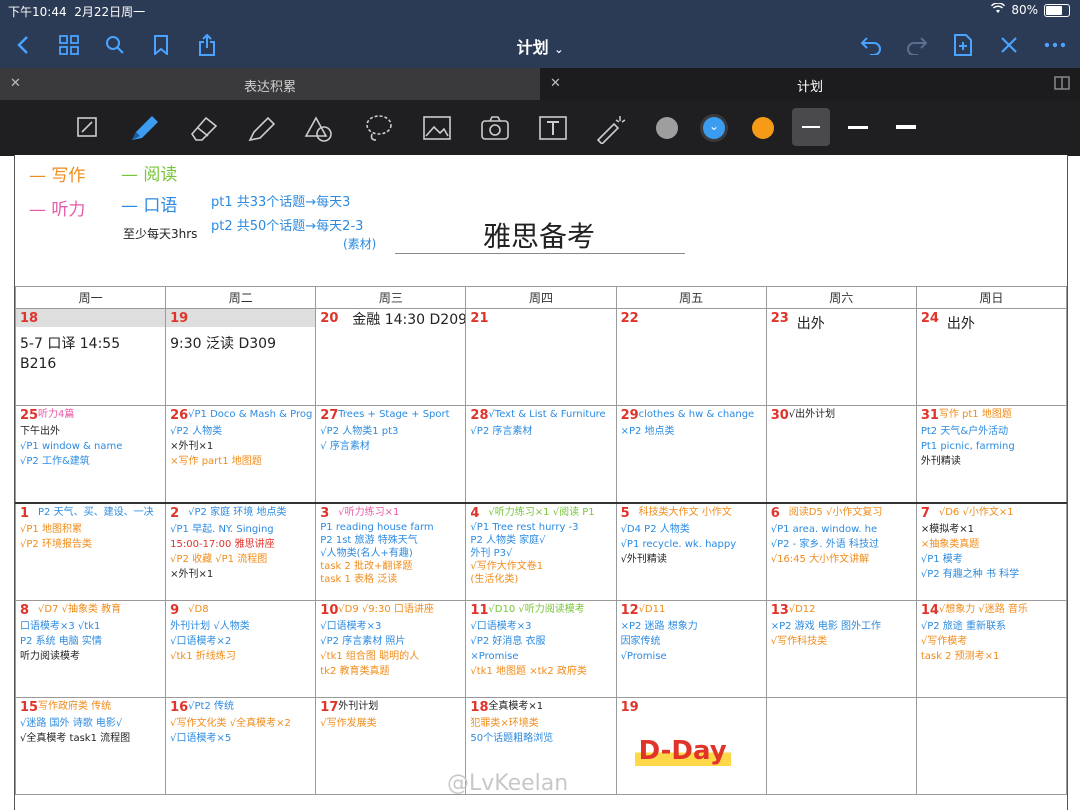 The image size is (1080, 810). What do you see at coordinates (871, 45) in the screenshot?
I see `undo-icon` at bounding box center [871, 45].